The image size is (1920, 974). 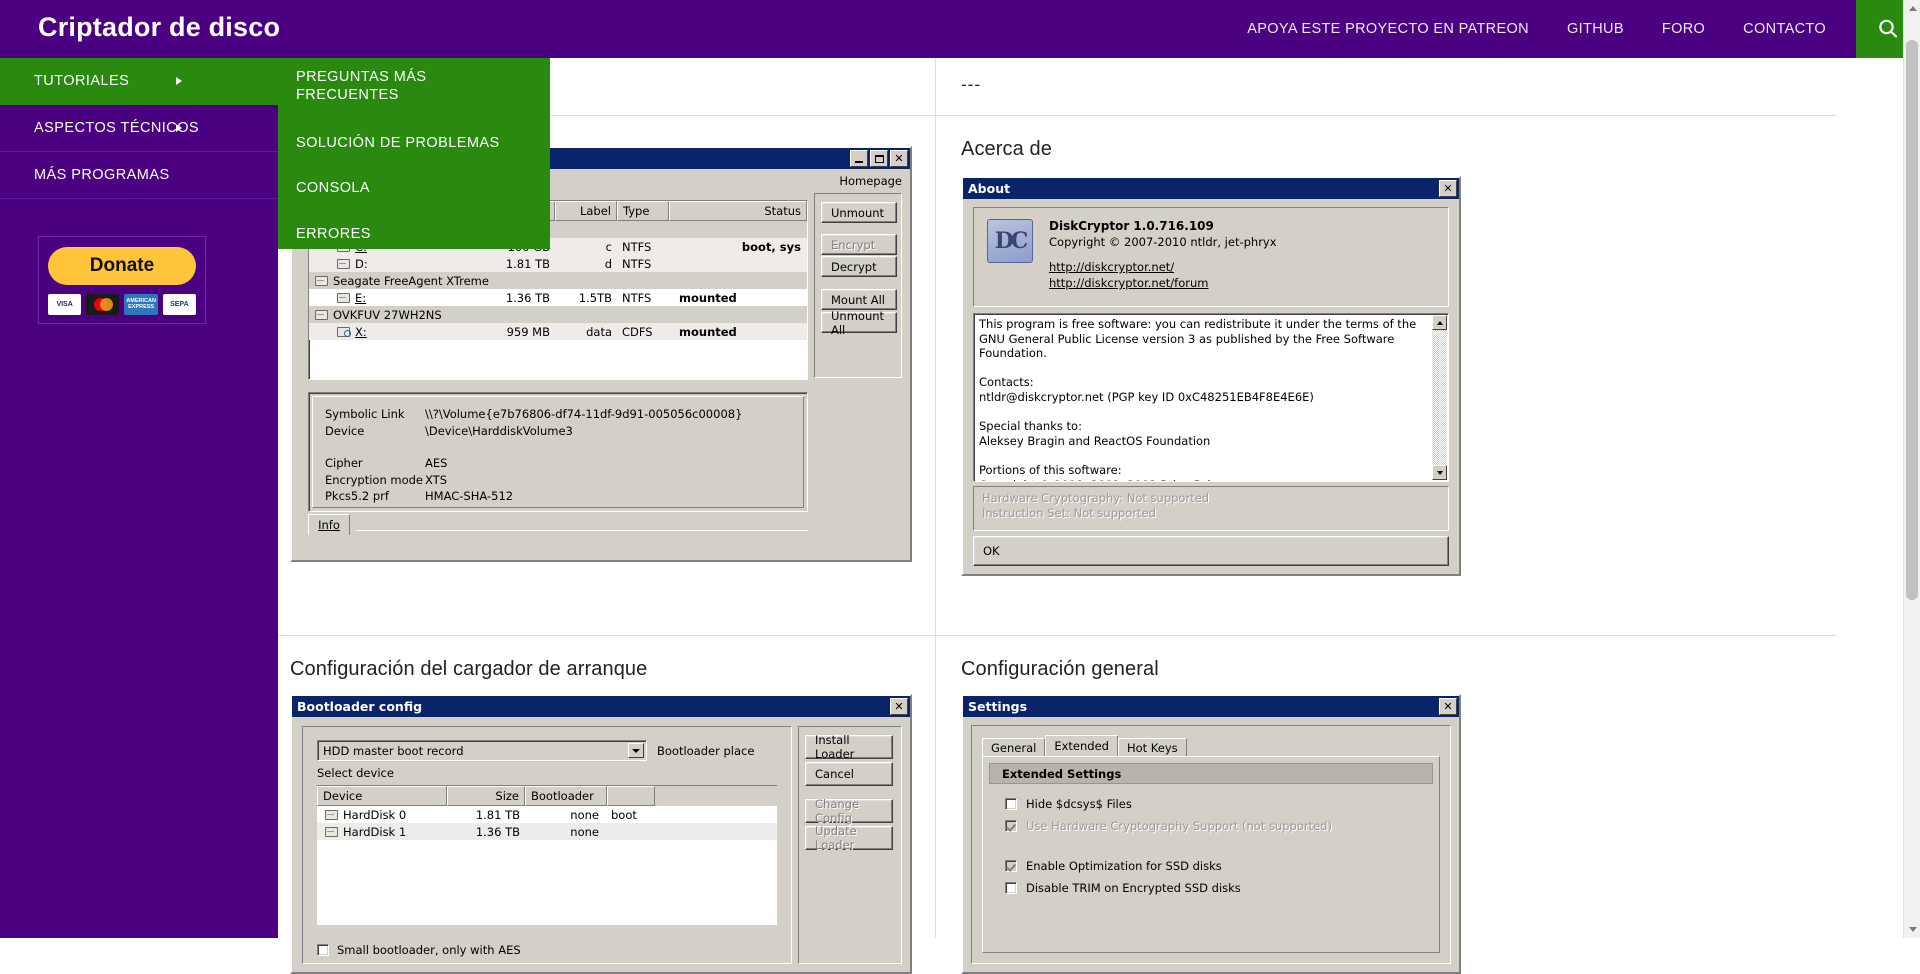 What do you see at coordinates (344, 463) in the screenshot?
I see `info-key: Cipher` at bounding box center [344, 463].